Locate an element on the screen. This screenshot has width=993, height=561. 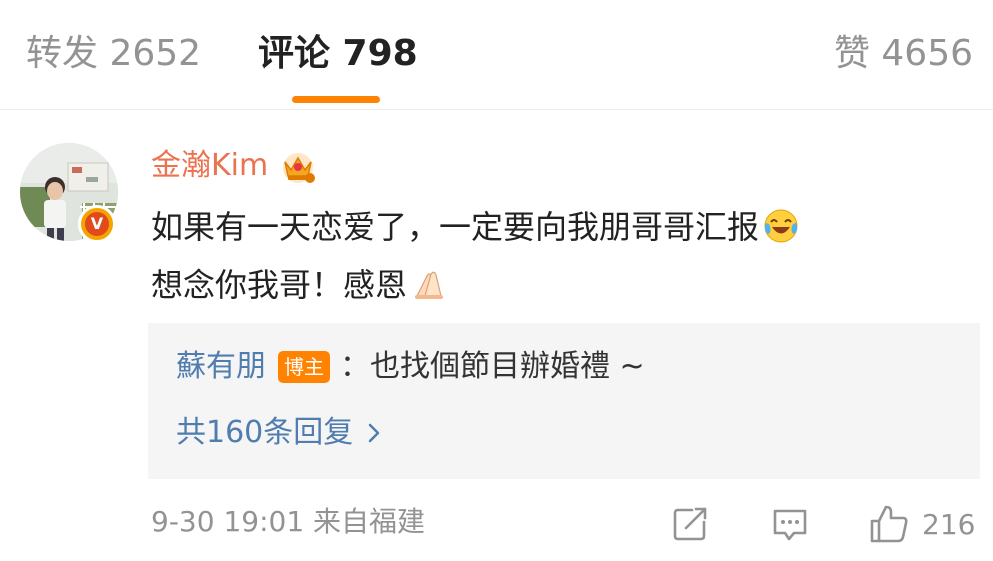
like-count: 216 is located at coordinates (949, 524).